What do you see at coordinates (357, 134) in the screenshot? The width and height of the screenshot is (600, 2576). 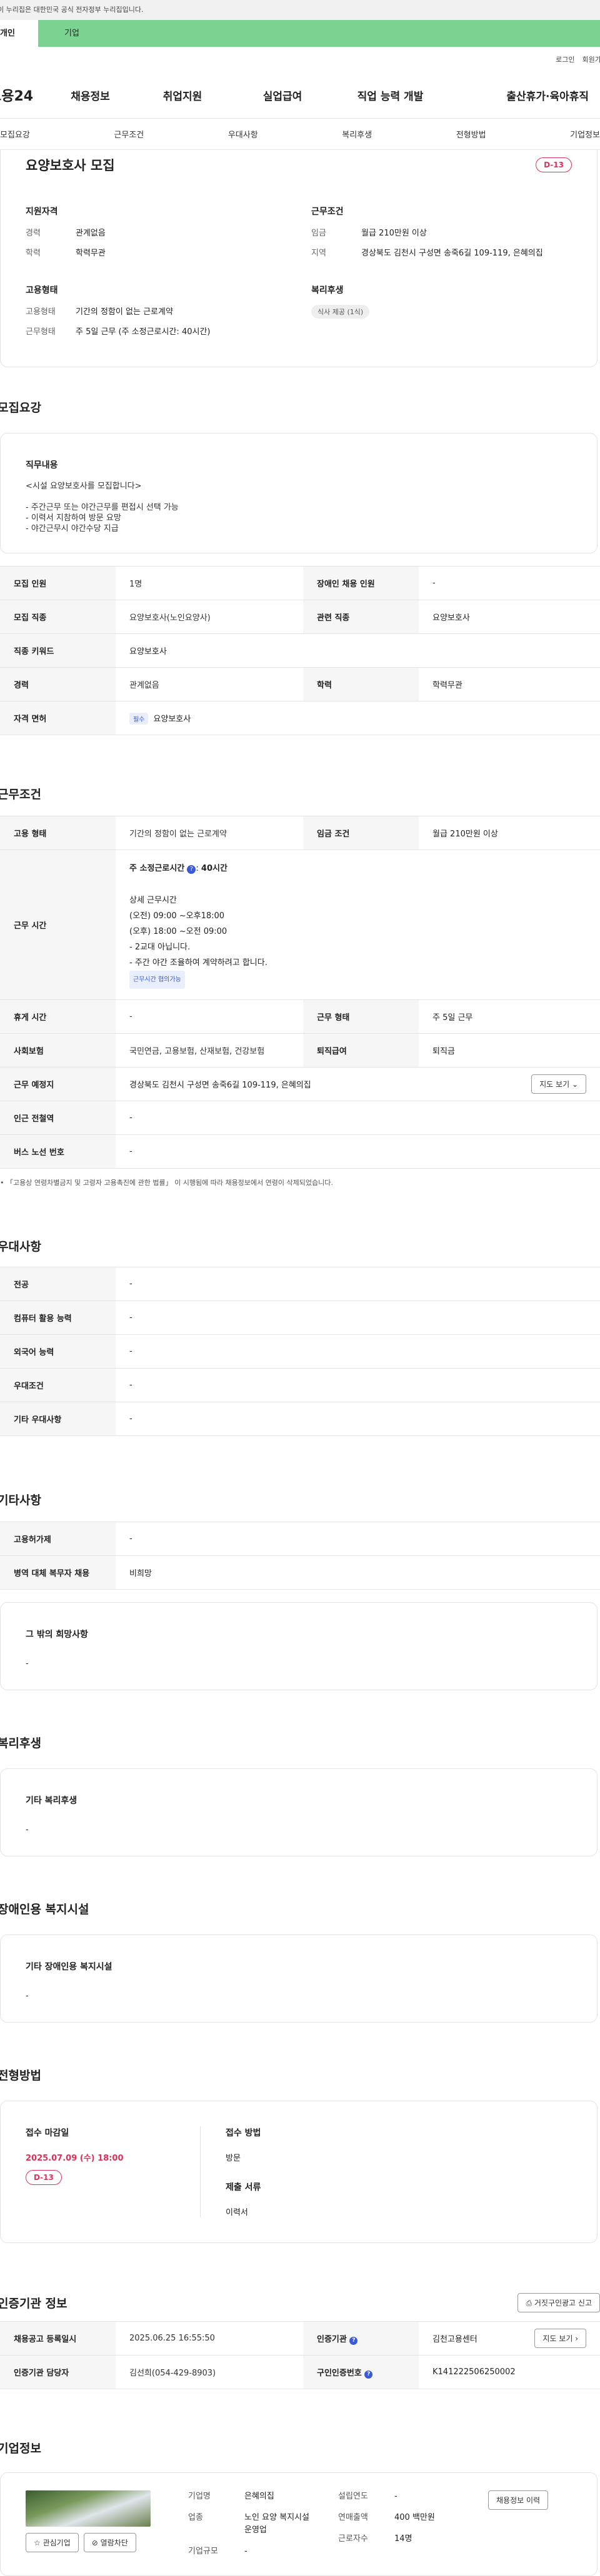 I see `subnav-welfare: 복리후생` at bounding box center [357, 134].